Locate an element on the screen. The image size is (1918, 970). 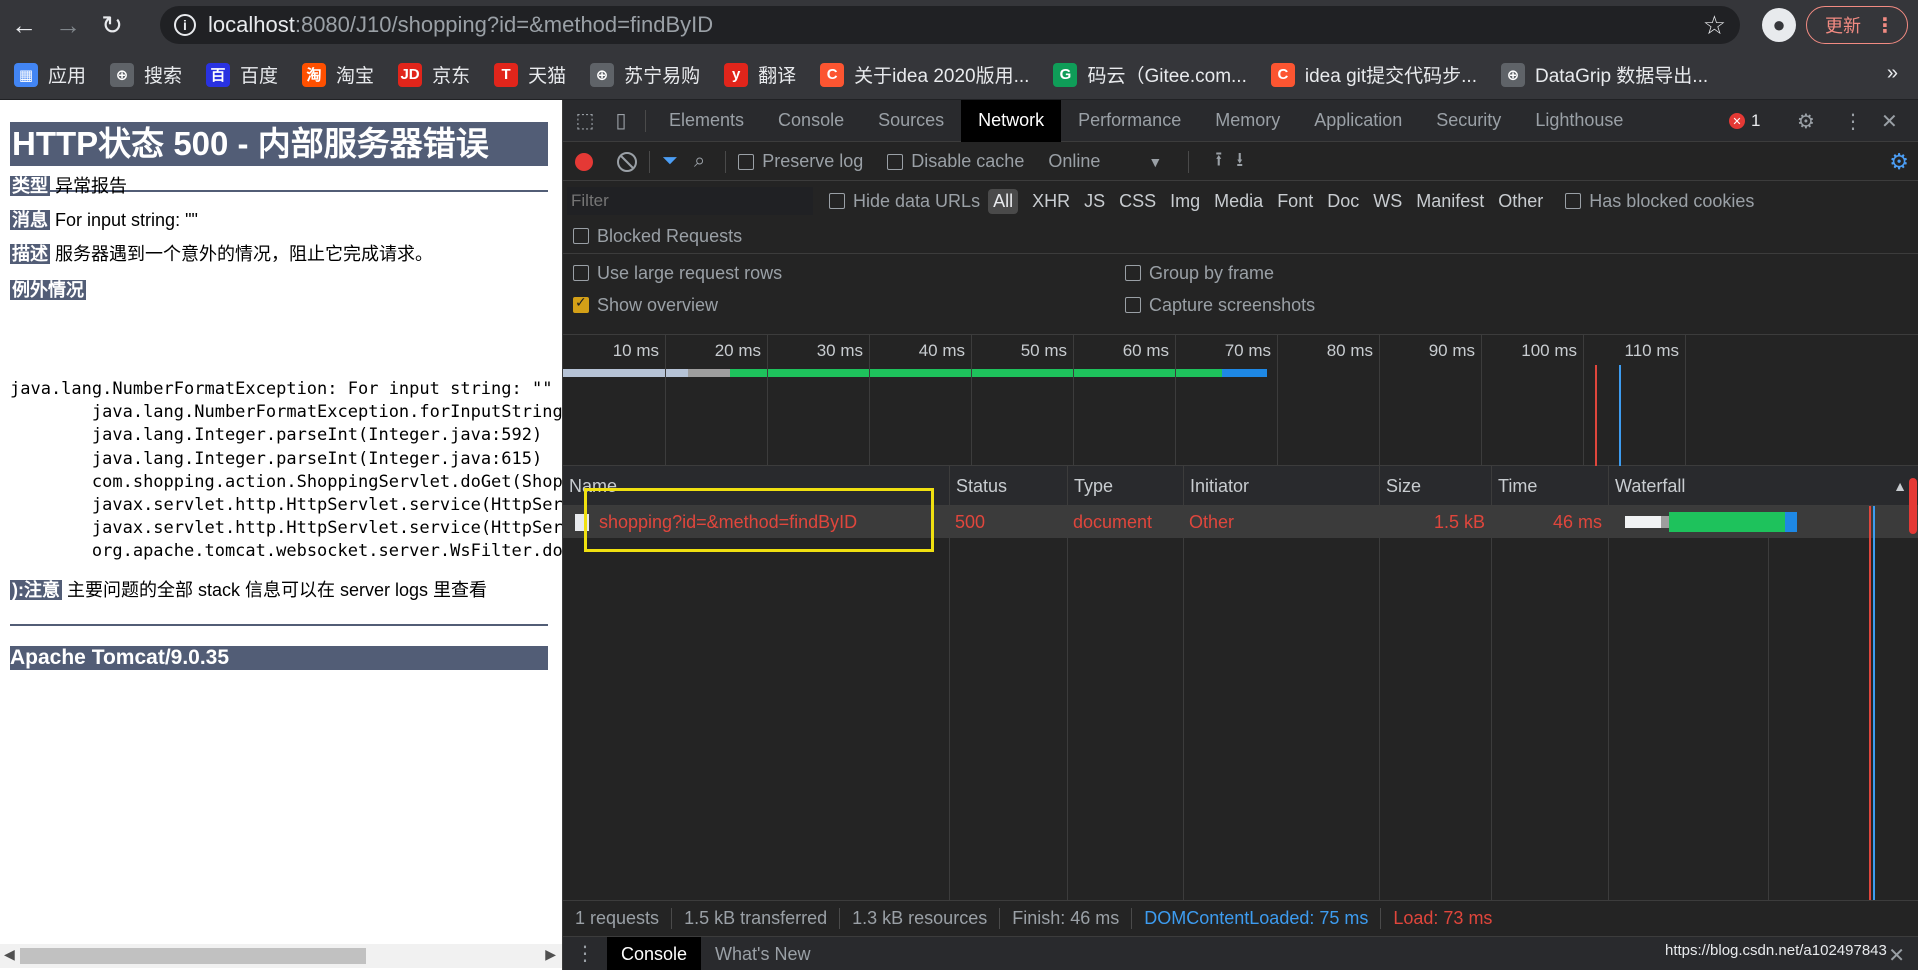
close-drawer-icon: ✕ is located at coordinates (1896, 955).